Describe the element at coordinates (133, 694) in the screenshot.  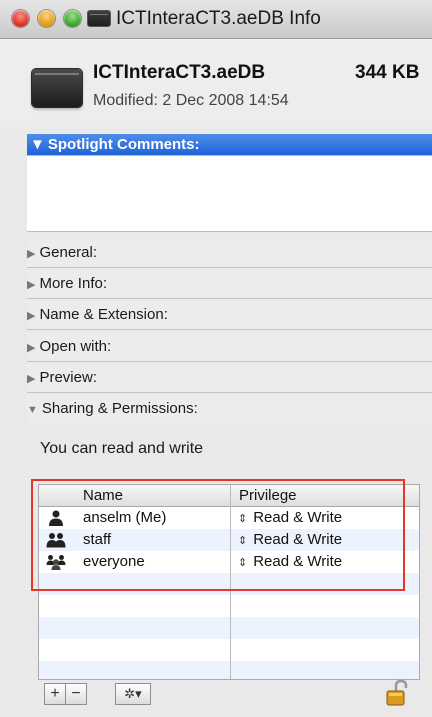
I see `action-menu-button: ✲▾` at that location.